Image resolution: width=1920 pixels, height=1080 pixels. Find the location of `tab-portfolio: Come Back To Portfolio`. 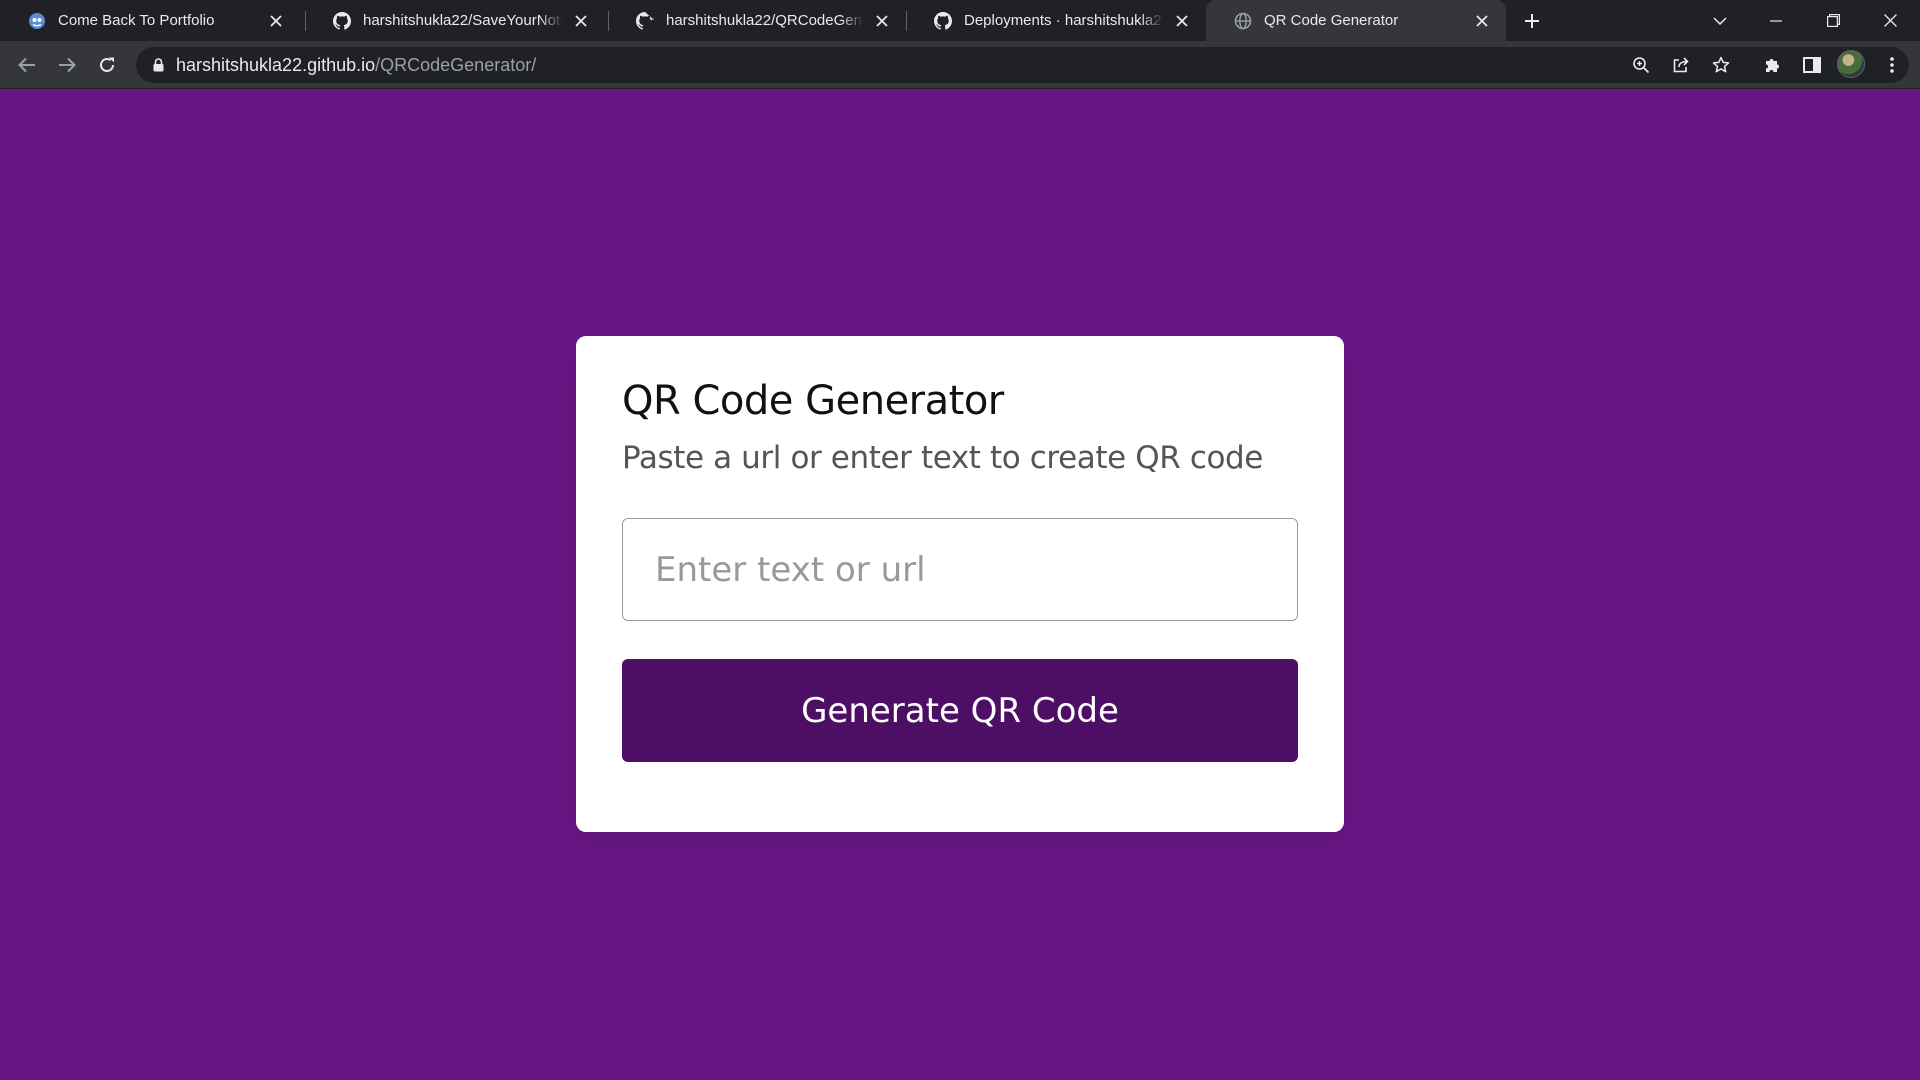

tab-portfolio: Come Back To Portfolio is located at coordinates (150, 20).